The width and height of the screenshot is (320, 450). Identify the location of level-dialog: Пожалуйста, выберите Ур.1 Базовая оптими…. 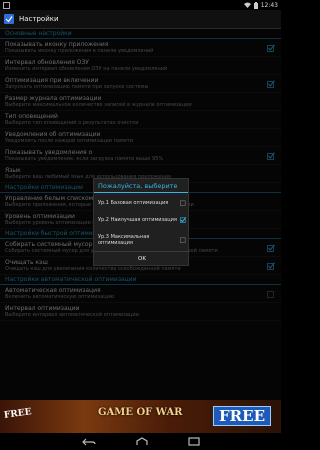
(141, 222).